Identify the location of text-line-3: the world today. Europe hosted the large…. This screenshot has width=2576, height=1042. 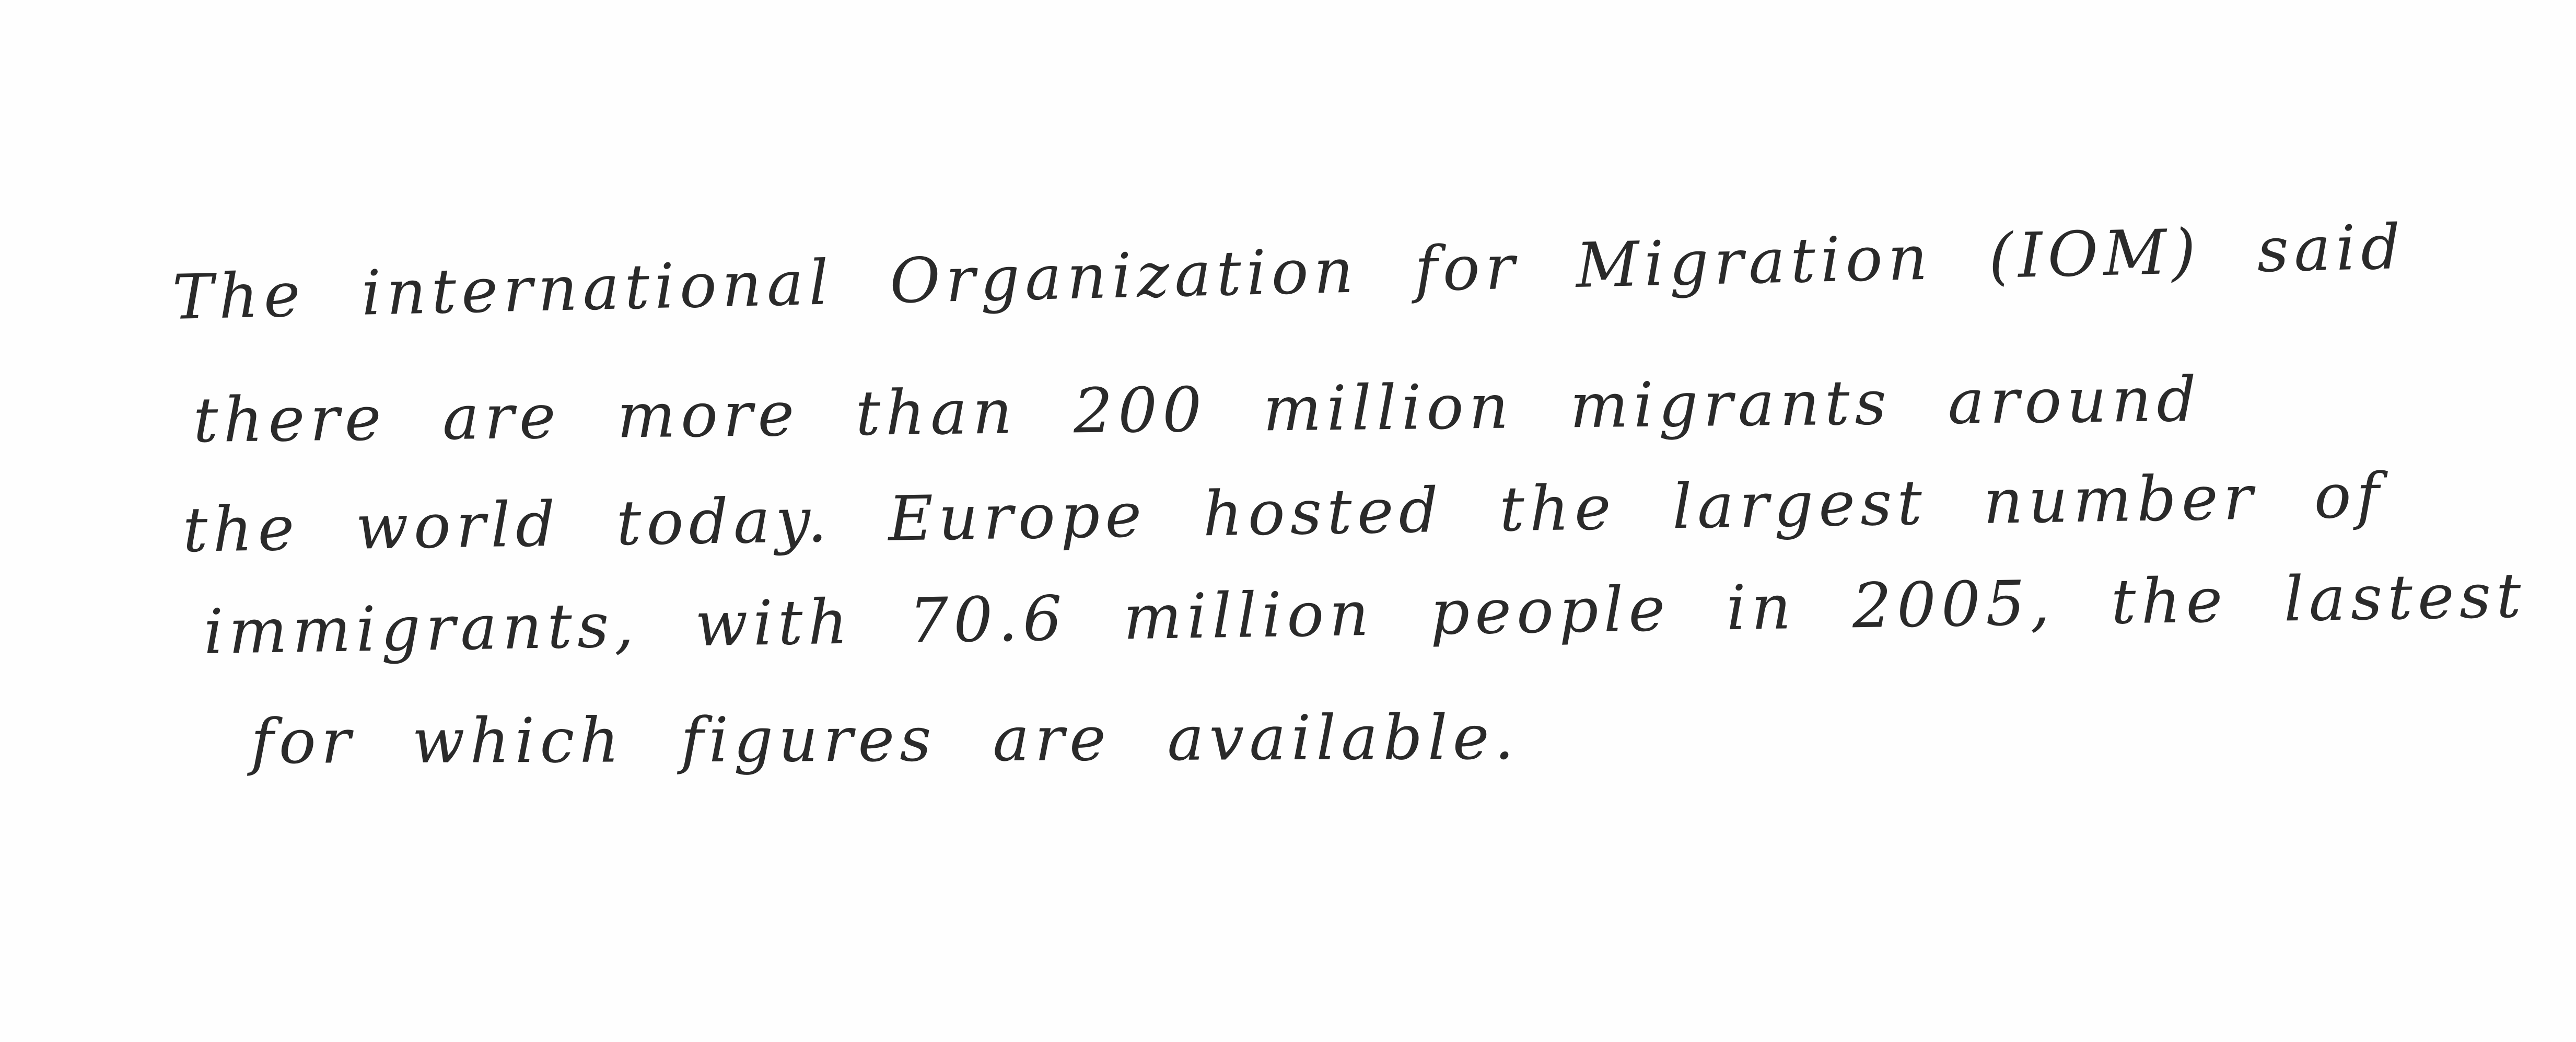
(1283, 512).